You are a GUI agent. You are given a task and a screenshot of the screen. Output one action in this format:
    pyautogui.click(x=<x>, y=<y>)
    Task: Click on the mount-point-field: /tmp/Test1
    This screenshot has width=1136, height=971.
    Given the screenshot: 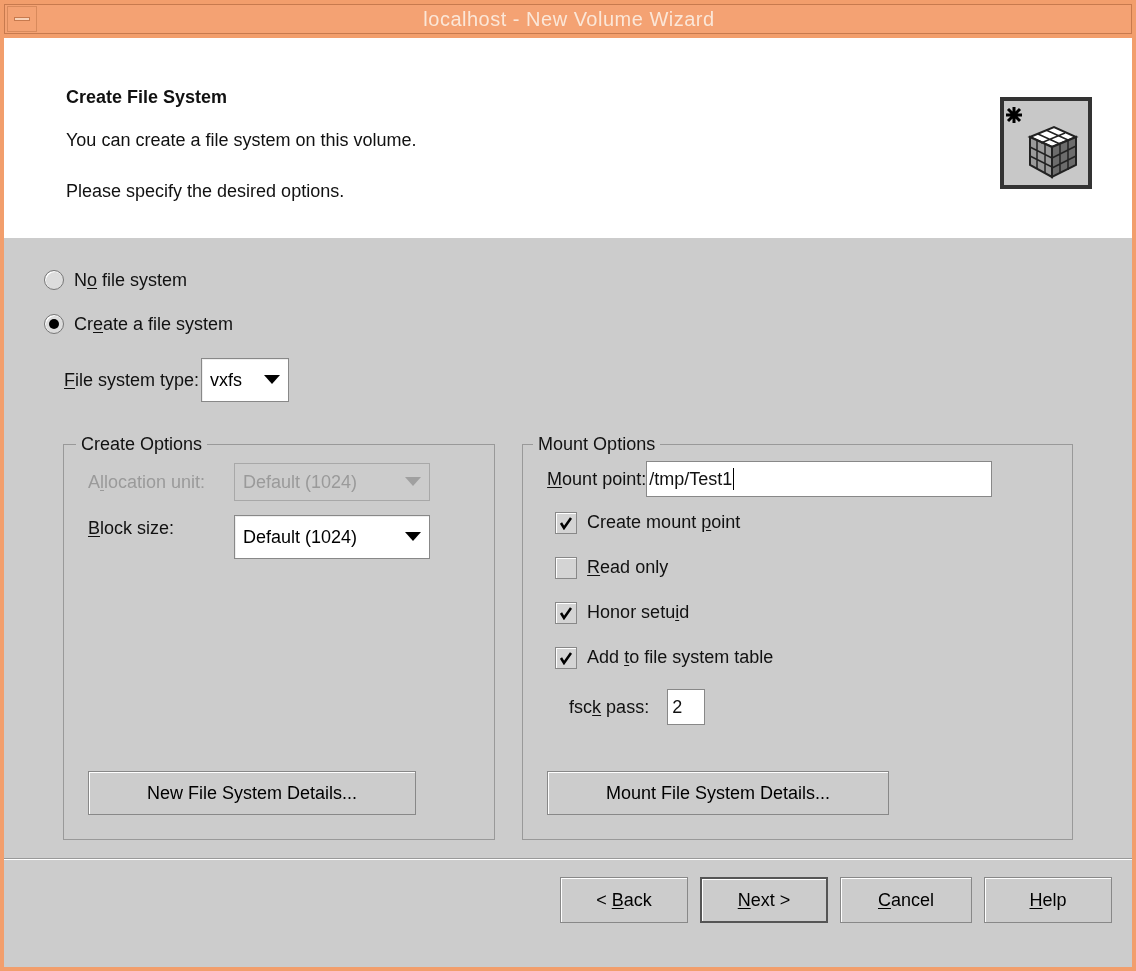 What is the action you would take?
    pyautogui.click(x=819, y=479)
    